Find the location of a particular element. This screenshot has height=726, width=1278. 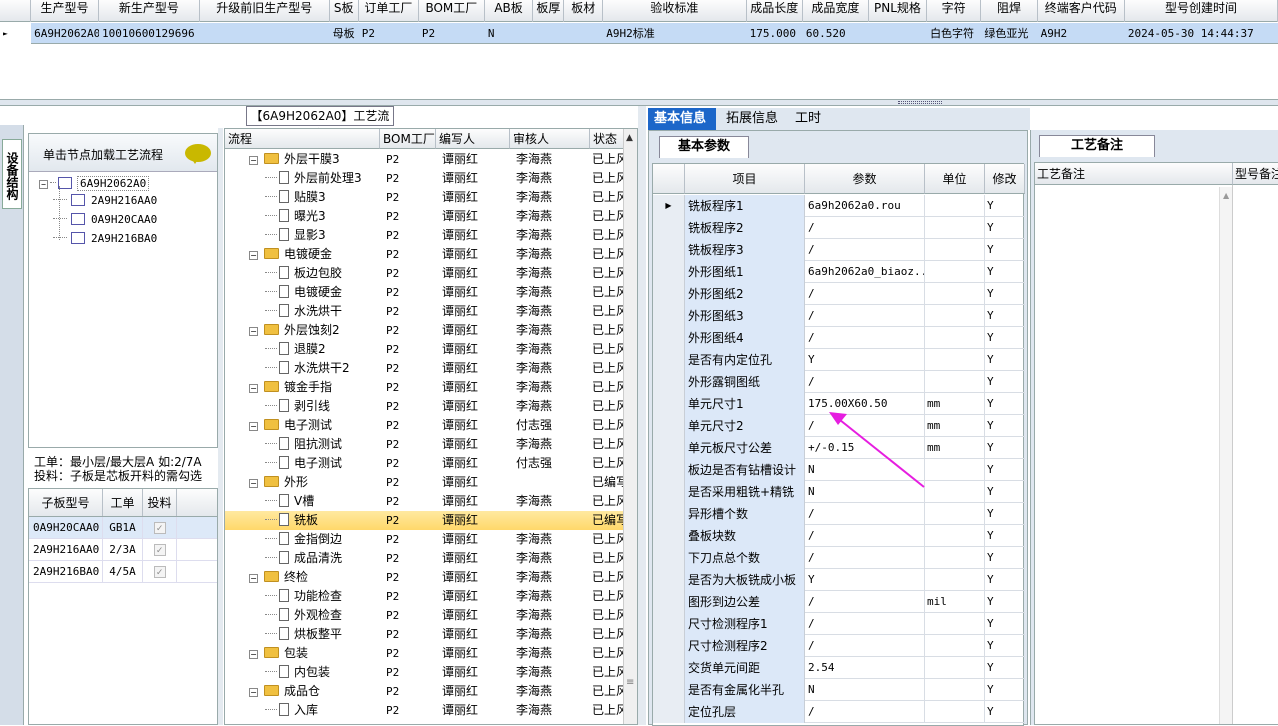

flow-cell: − 终检 is located at coordinates (314, 577).